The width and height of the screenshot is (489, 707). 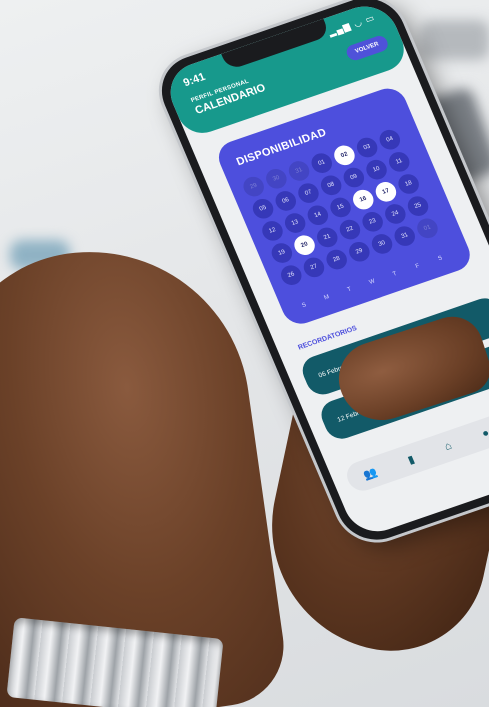 I want to click on calendar-day: 12, so click(x=272, y=231).